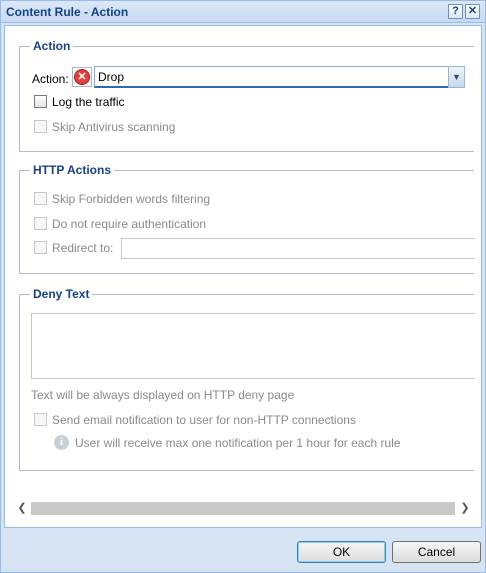 The width and height of the screenshot is (486, 573). I want to click on action-select: Drop, so click(271, 77).